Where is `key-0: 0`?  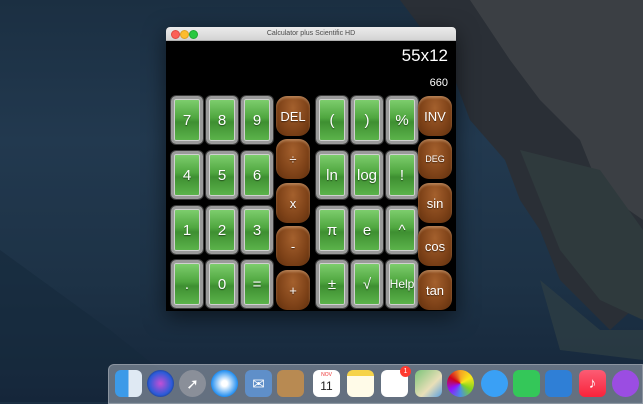 key-0: 0 is located at coordinates (222, 284).